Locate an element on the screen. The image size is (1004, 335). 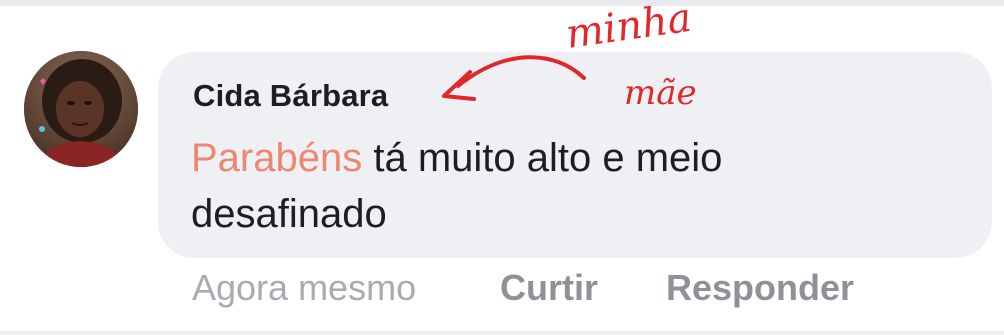
comment-author-name: Cida Bárbara is located at coordinates (290, 96).